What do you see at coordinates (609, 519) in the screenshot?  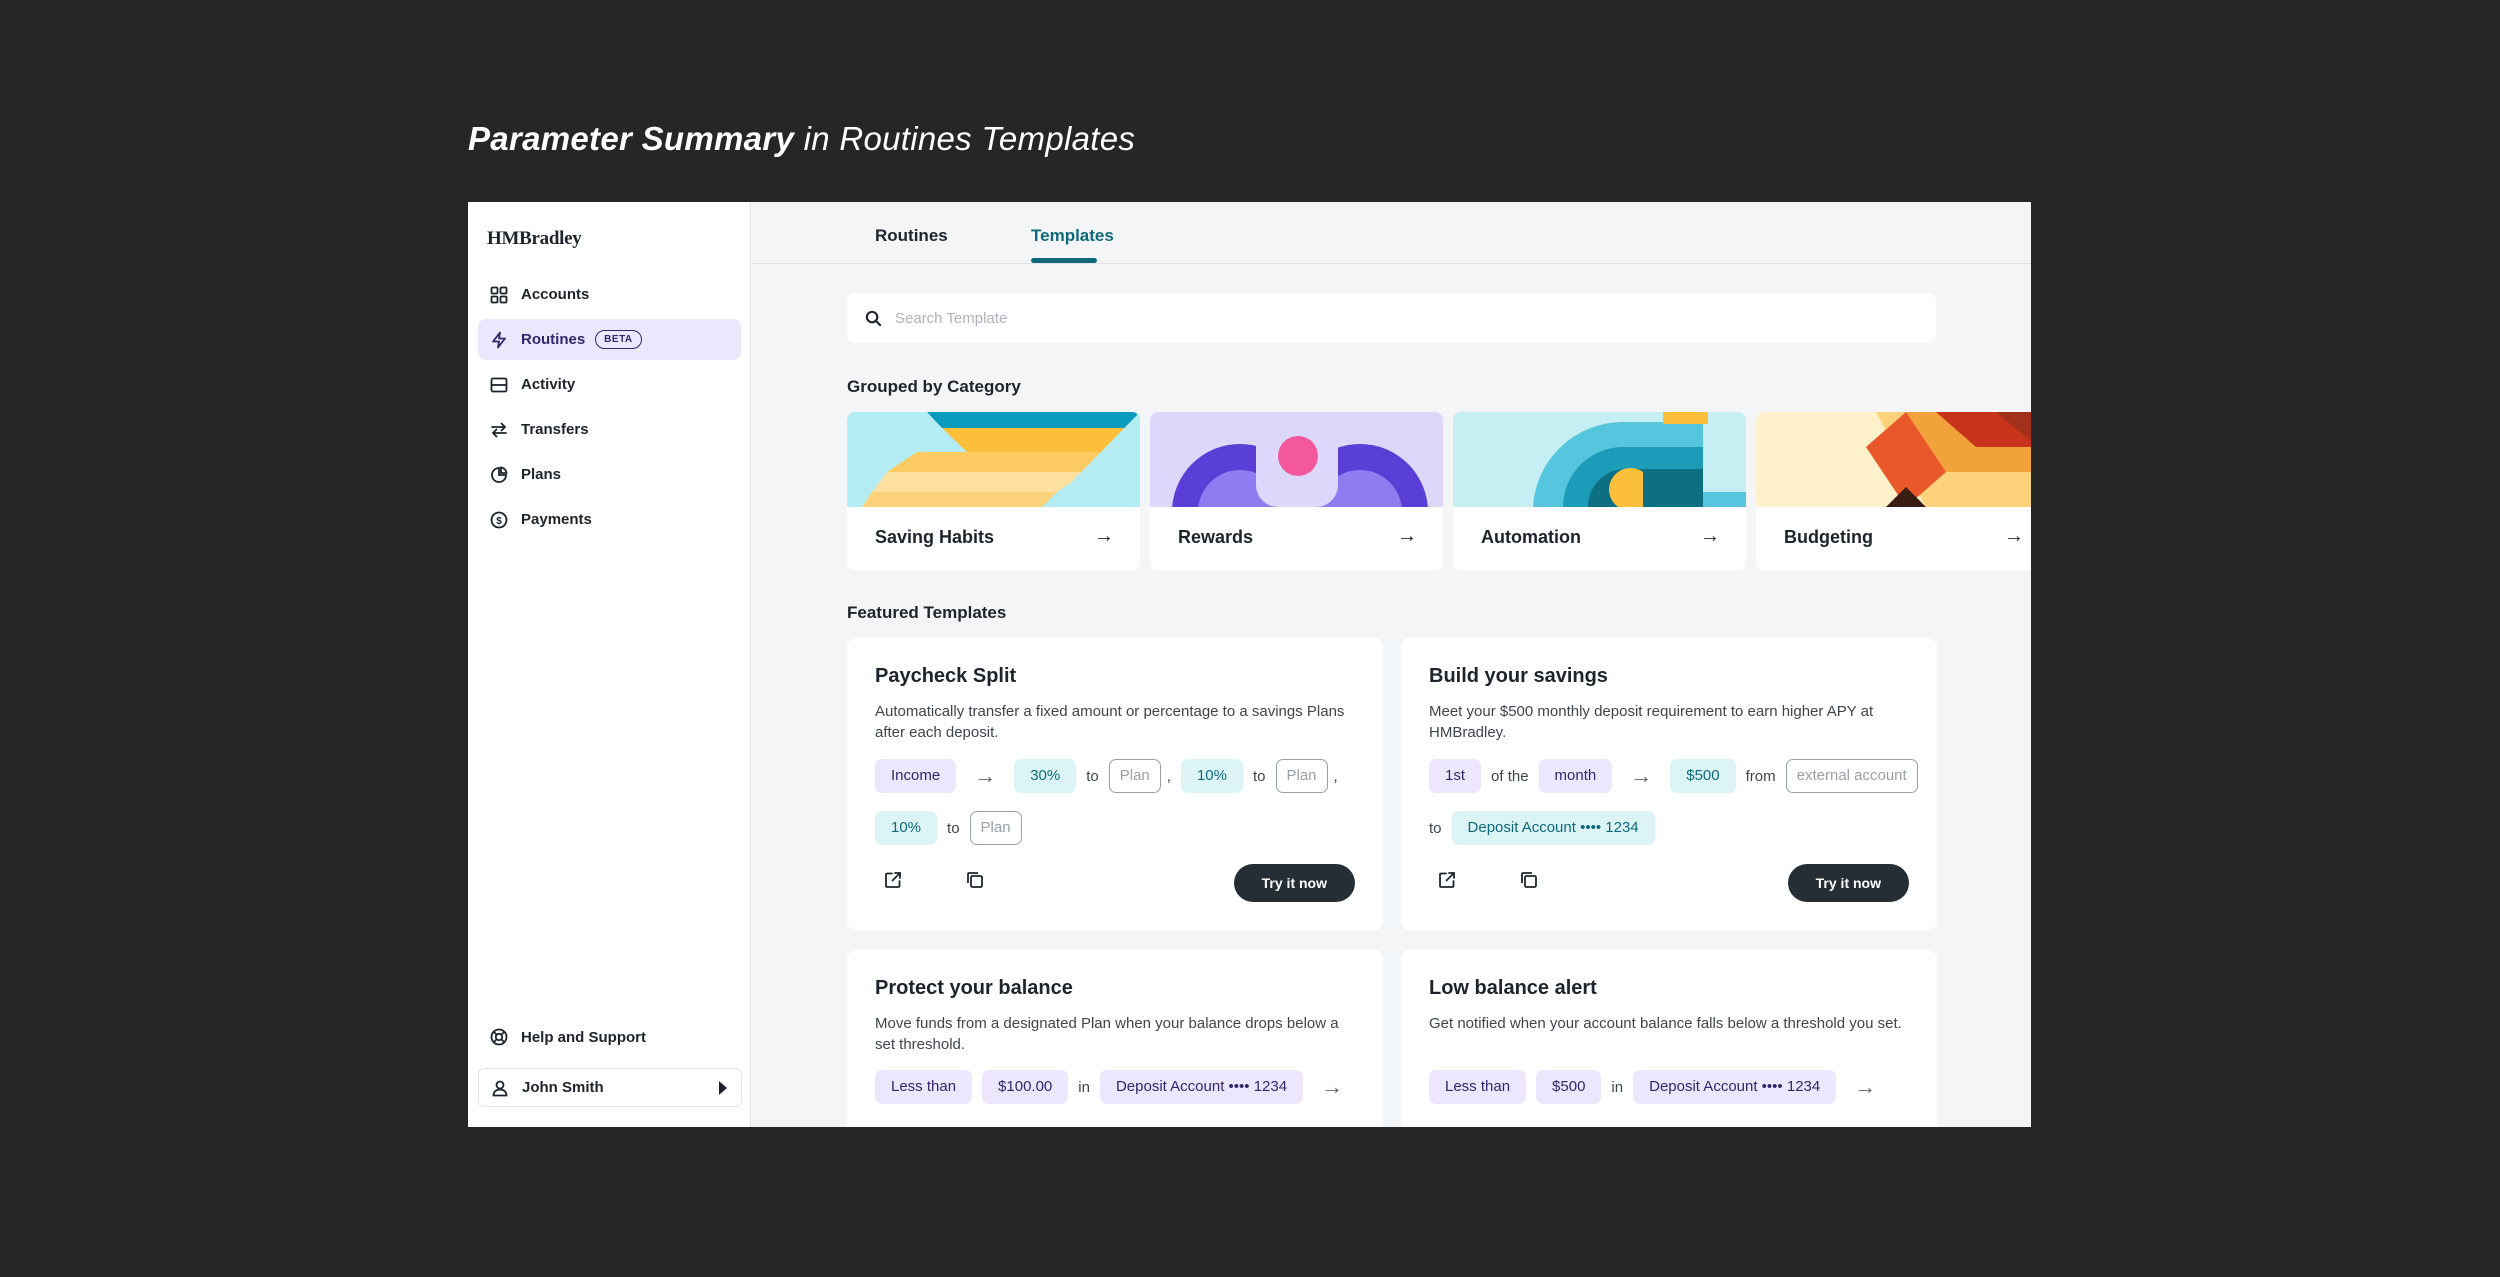 I see `sidebar-item-payments: $ Payments` at bounding box center [609, 519].